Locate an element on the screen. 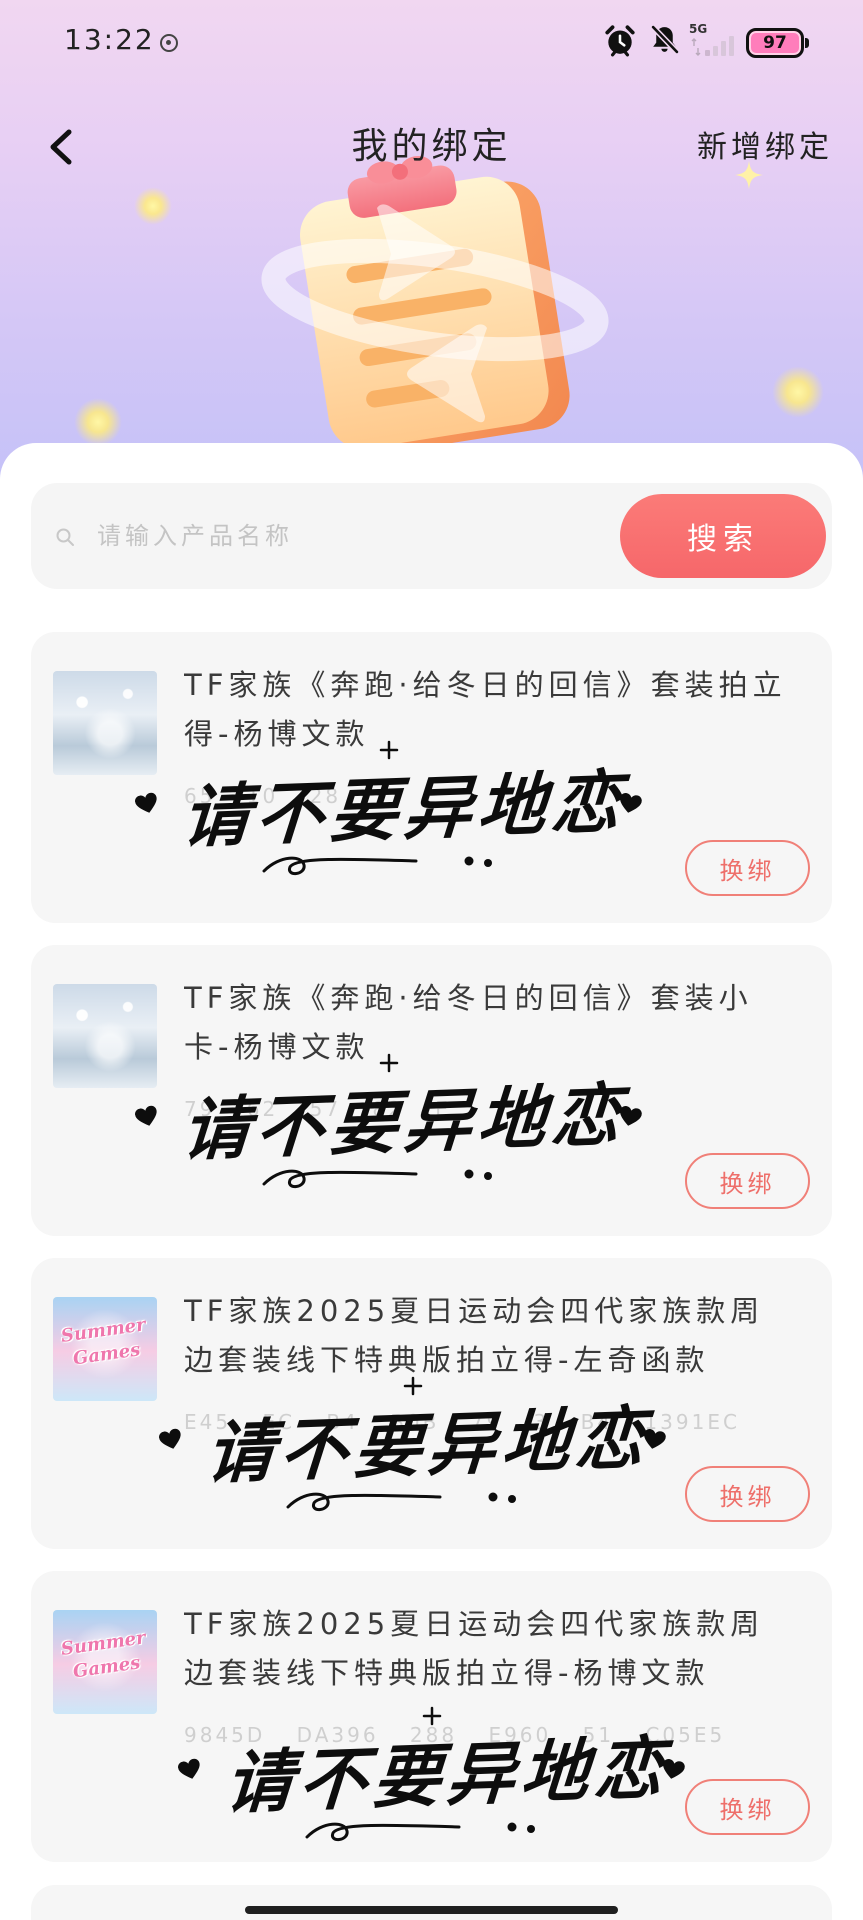 The width and height of the screenshot is (863, 1920). product-title: TF家族《奔跑·给冬日的回信》套装小卡-杨博文款 is located at coordinates (468, 1022).